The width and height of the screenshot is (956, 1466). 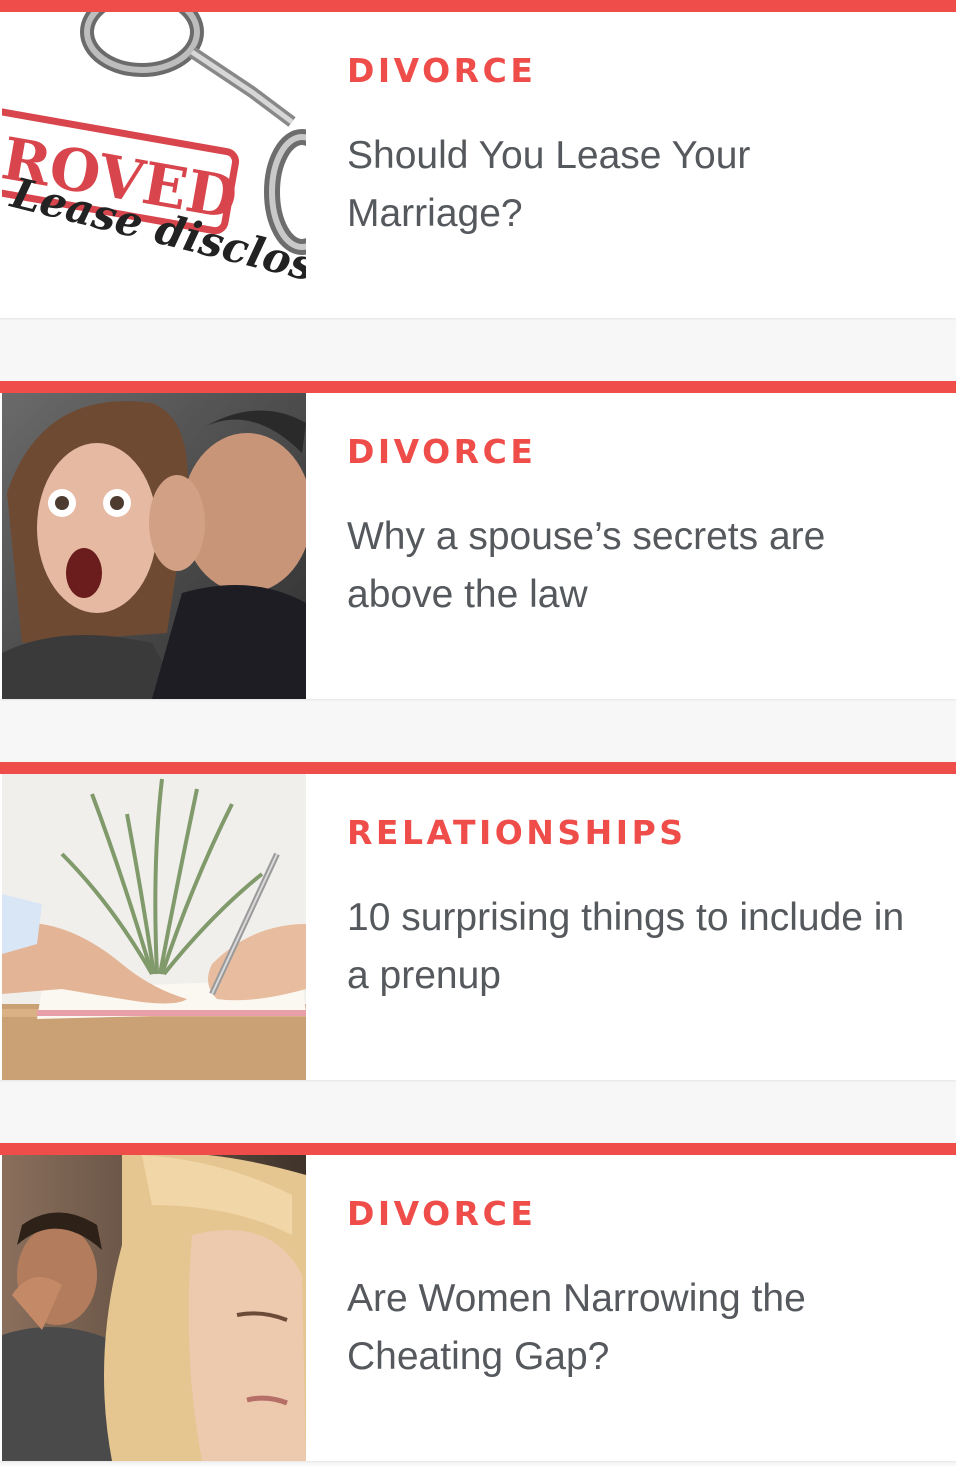 I want to click on article-title-link: Are Women Narrowing the Cheating Gap?, so click(x=637, y=1328).